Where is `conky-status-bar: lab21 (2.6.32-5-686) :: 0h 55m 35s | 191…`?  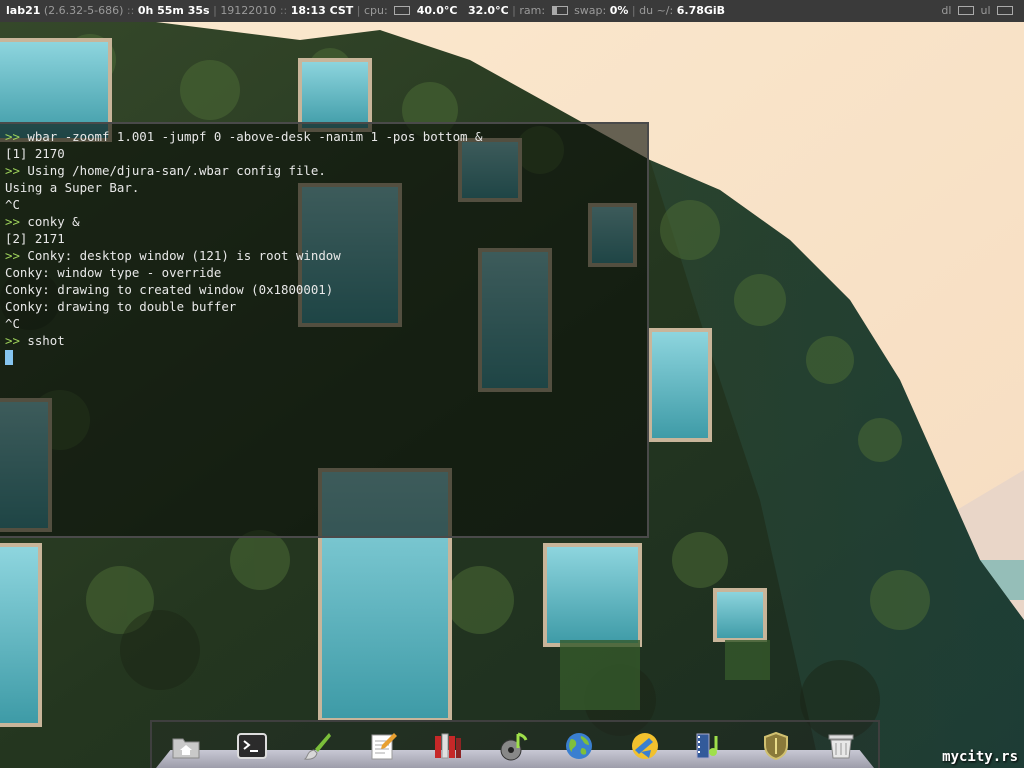
conky-status-bar: lab21 (2.6.32-5-686) :: 0h 55m 35s | 191… is located at coordinates (512, 11).